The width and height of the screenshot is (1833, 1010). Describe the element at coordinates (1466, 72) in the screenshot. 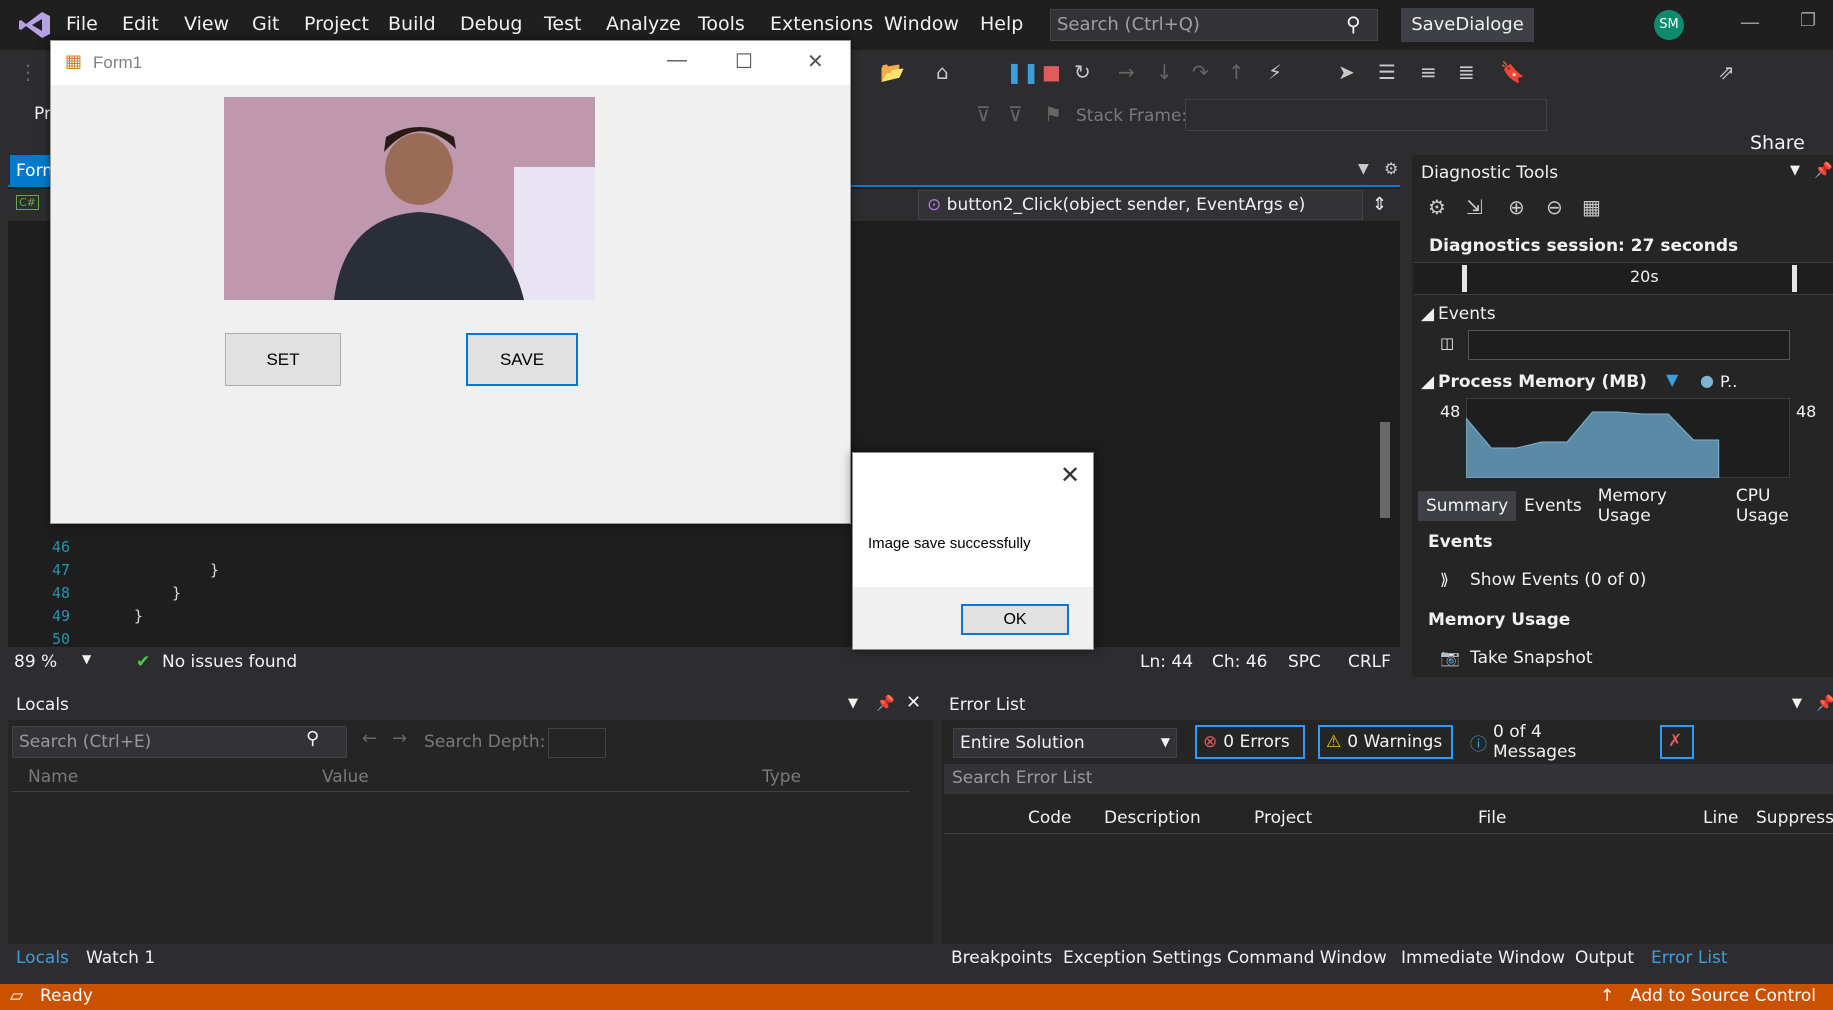

I see `uncomment-icon: ≣` at that location.